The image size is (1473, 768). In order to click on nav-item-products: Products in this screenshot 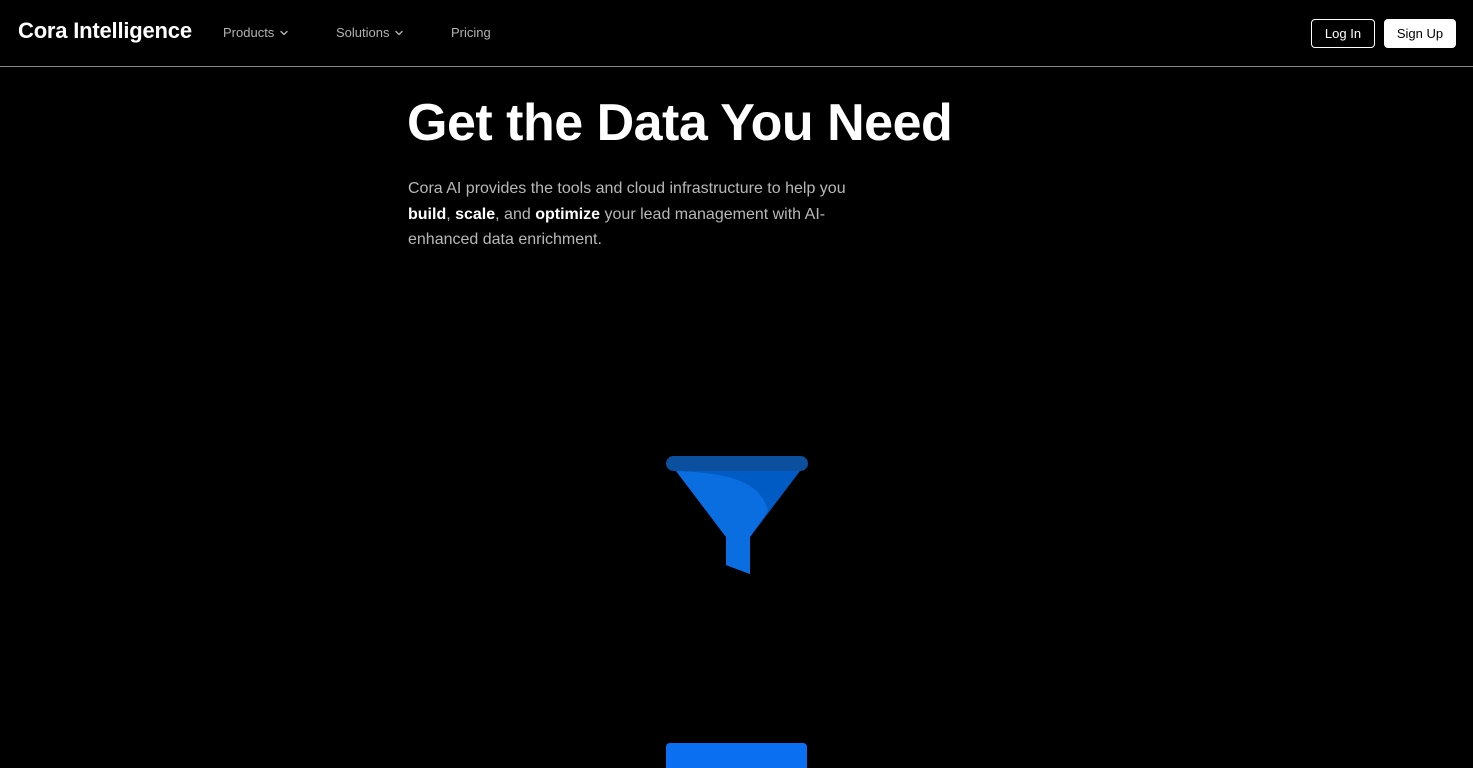, I will do `click(256, 32)`.